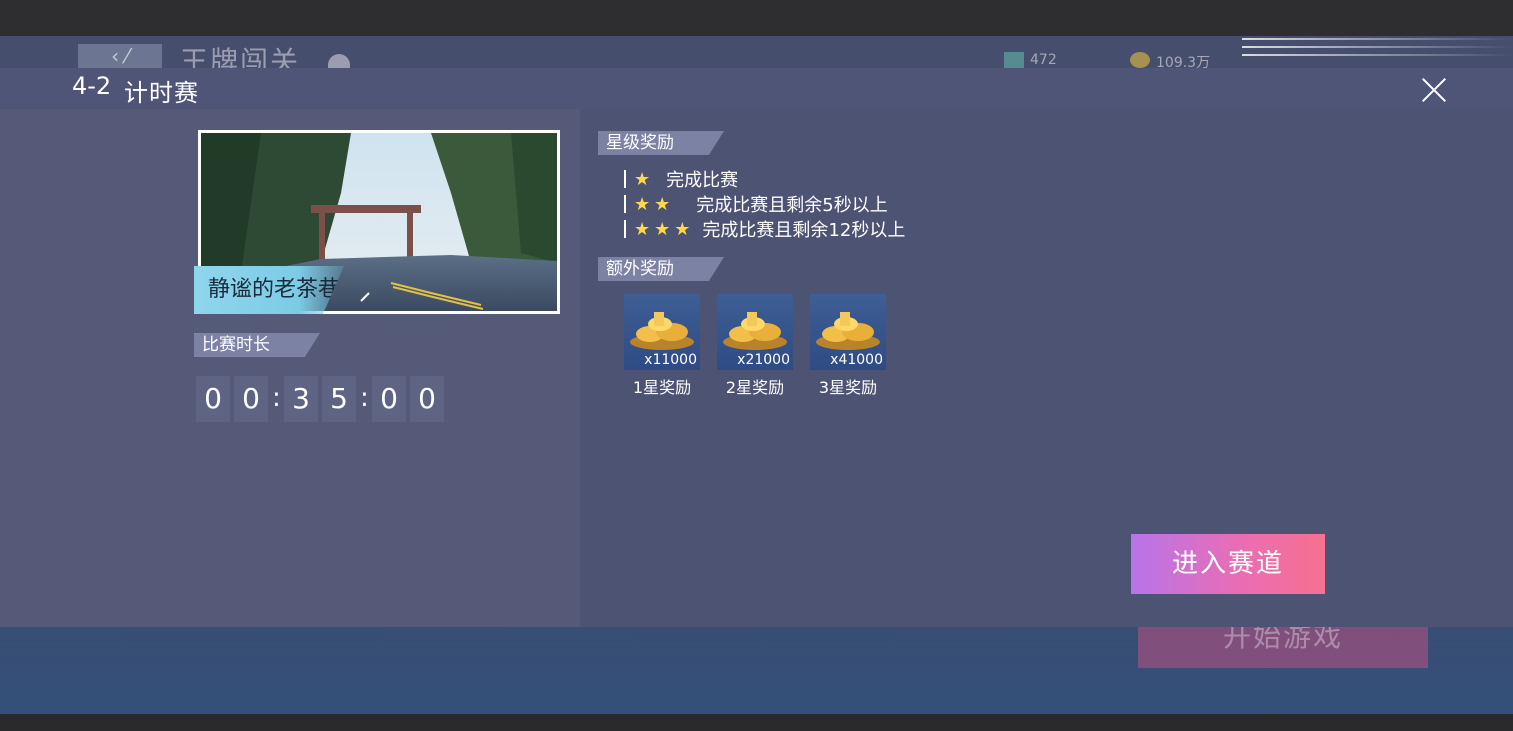 The image size is (1513, 731). I want to click on star-rewards-label: 星级奖励, so click(661, 143).